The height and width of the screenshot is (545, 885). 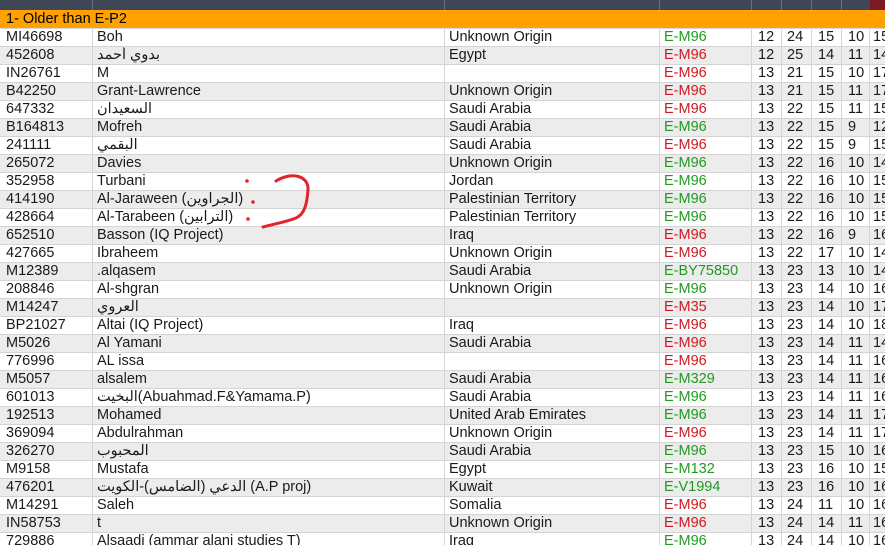 I want to click on cell-name: السعيدان, so click(x=268, y=109).